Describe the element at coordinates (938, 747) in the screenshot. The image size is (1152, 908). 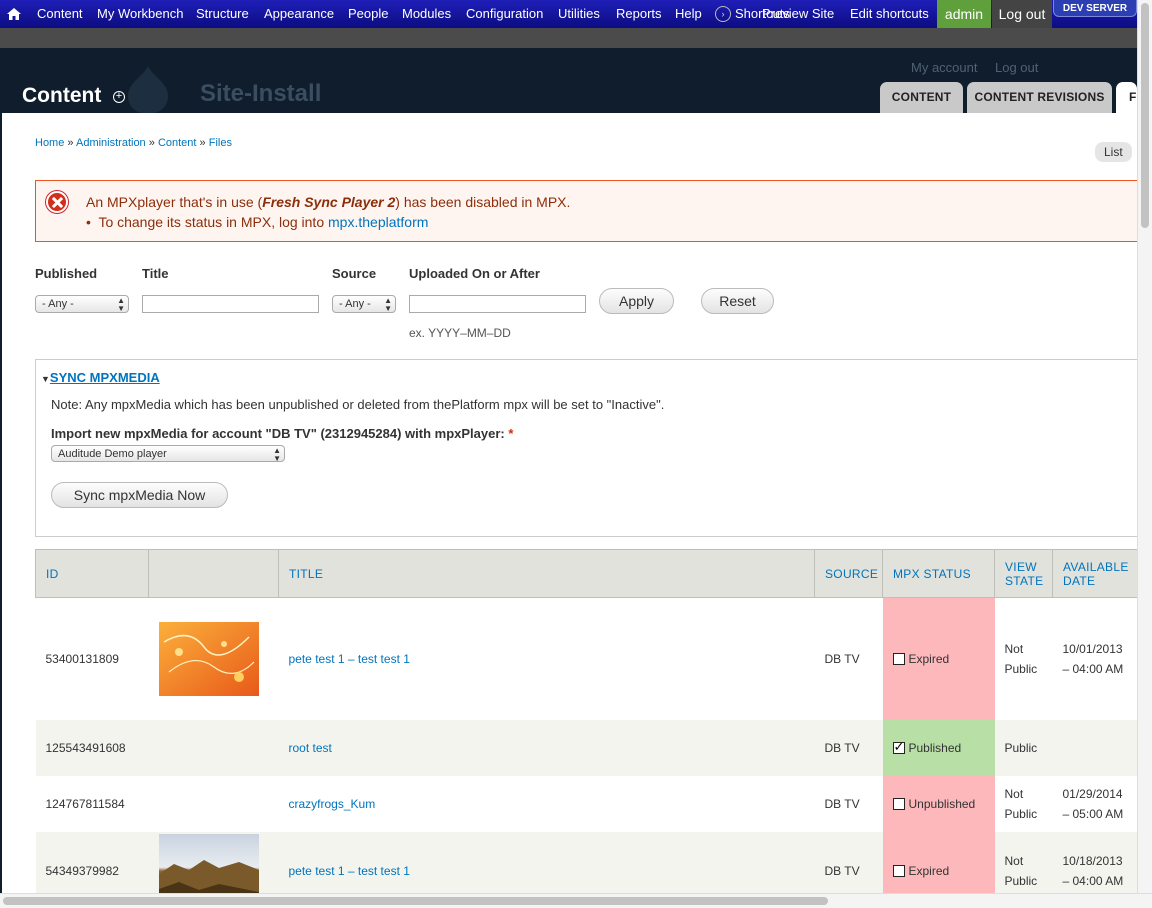
I see `cell-mpx-status: Published` at that location.